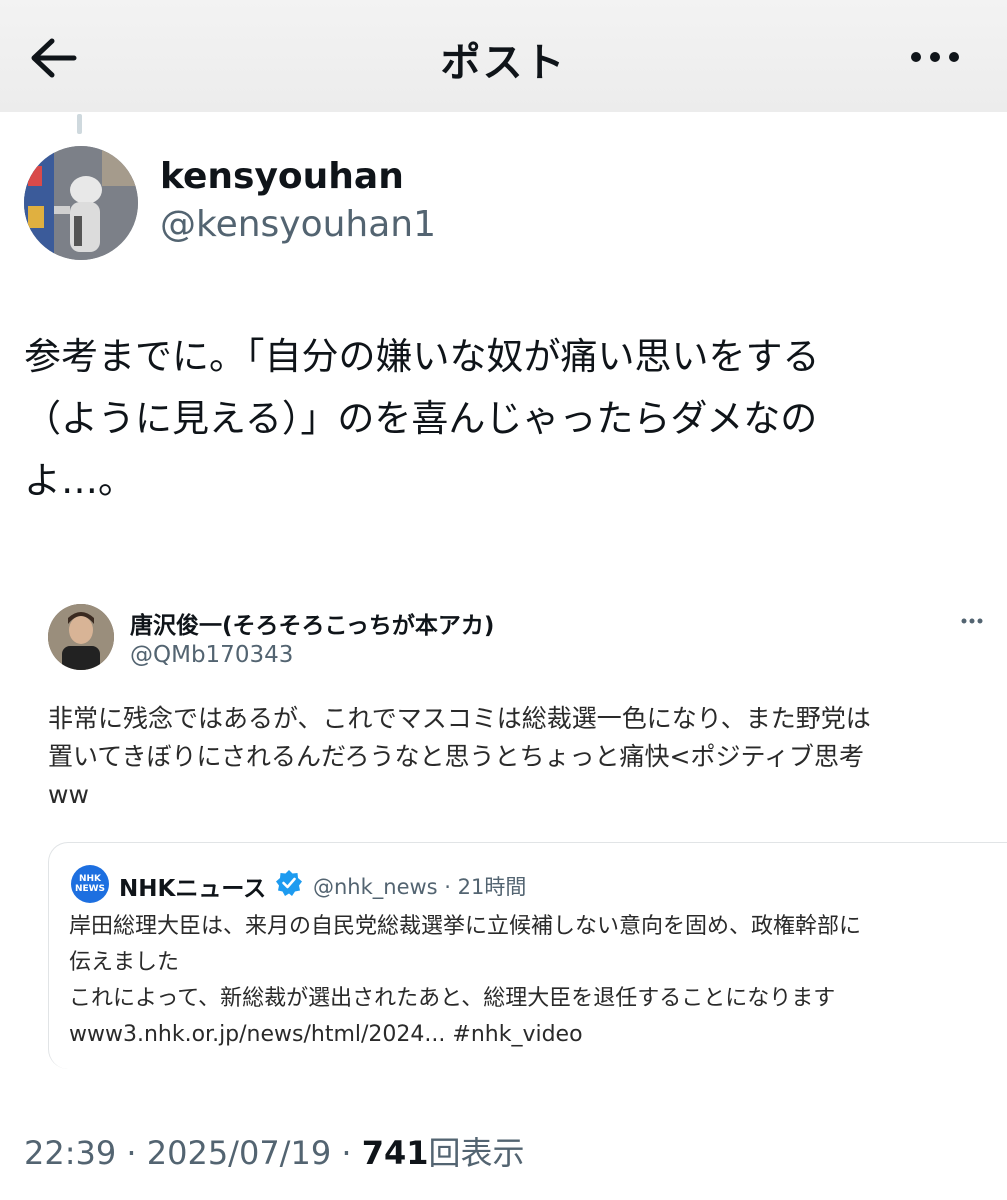  What do you see at coordinates (503, 63) in the screenshot?
I see `page-title: ポスト` at bounding box center [503, 63].